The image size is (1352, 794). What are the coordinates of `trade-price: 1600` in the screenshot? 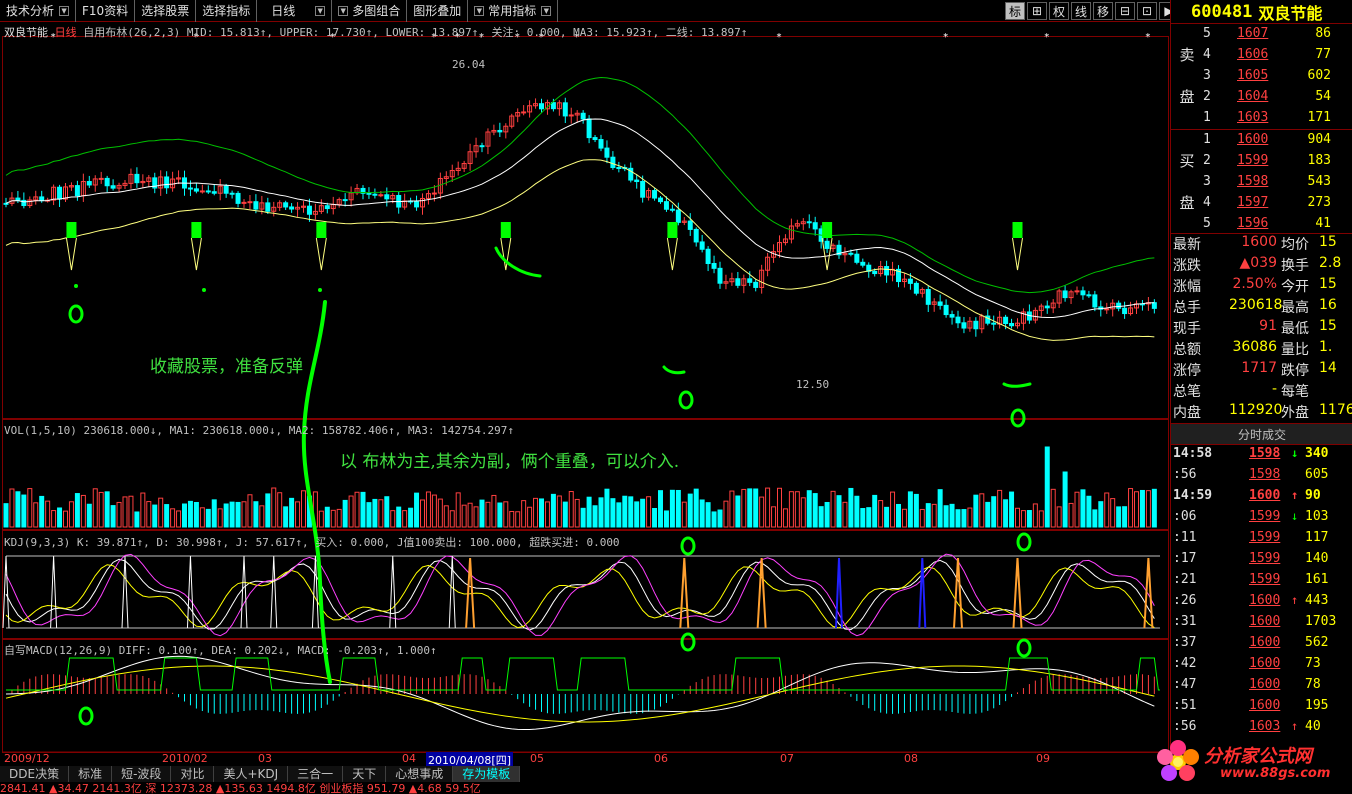 It's located at (1265, 705).